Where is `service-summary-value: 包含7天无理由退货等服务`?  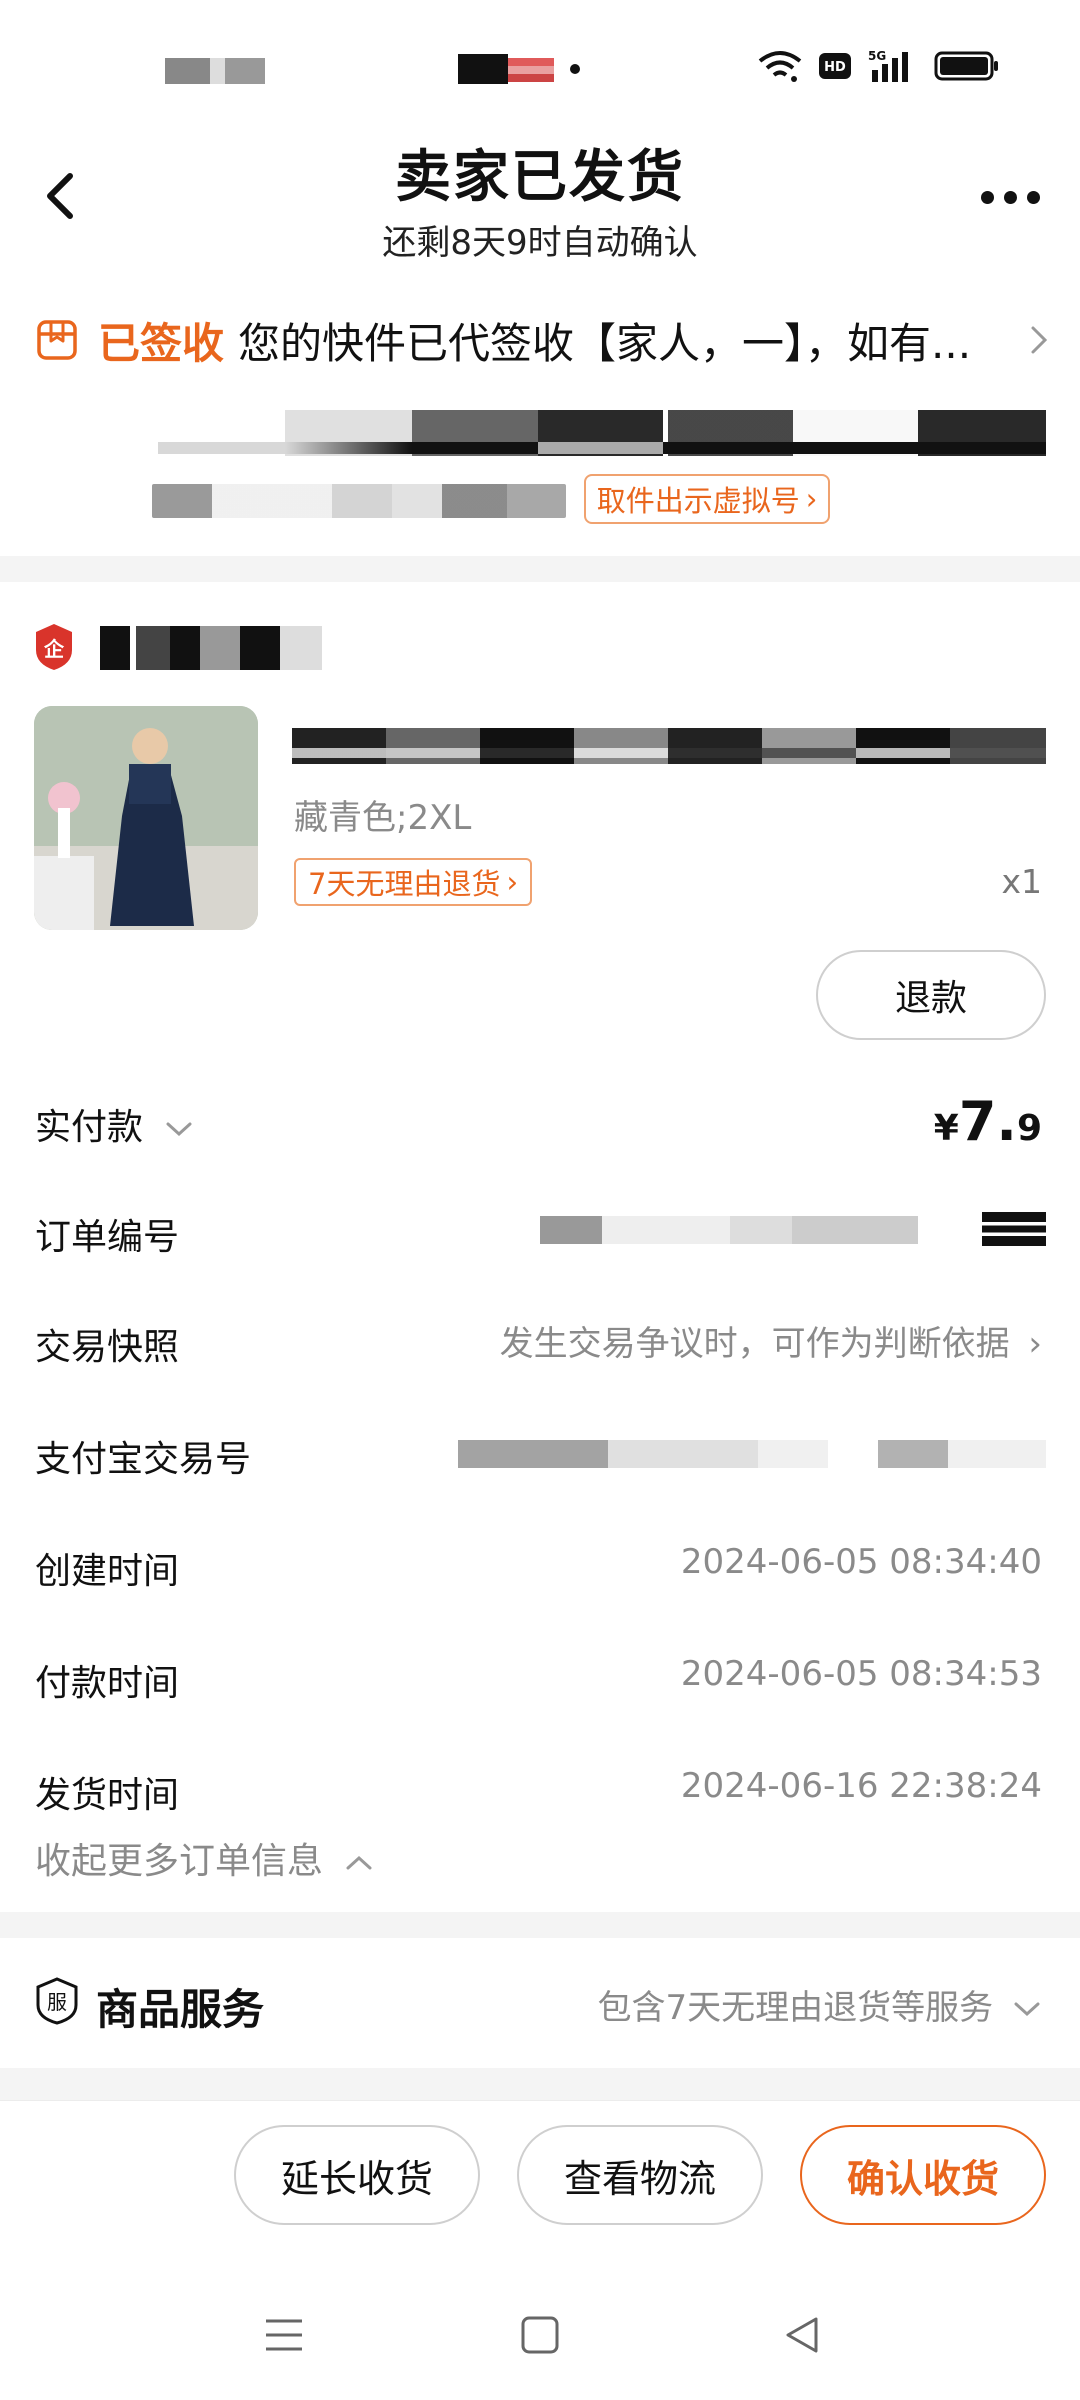 service-summary-value: 包含7天无理由退货等服务 is located at coordinates (795, 2008).